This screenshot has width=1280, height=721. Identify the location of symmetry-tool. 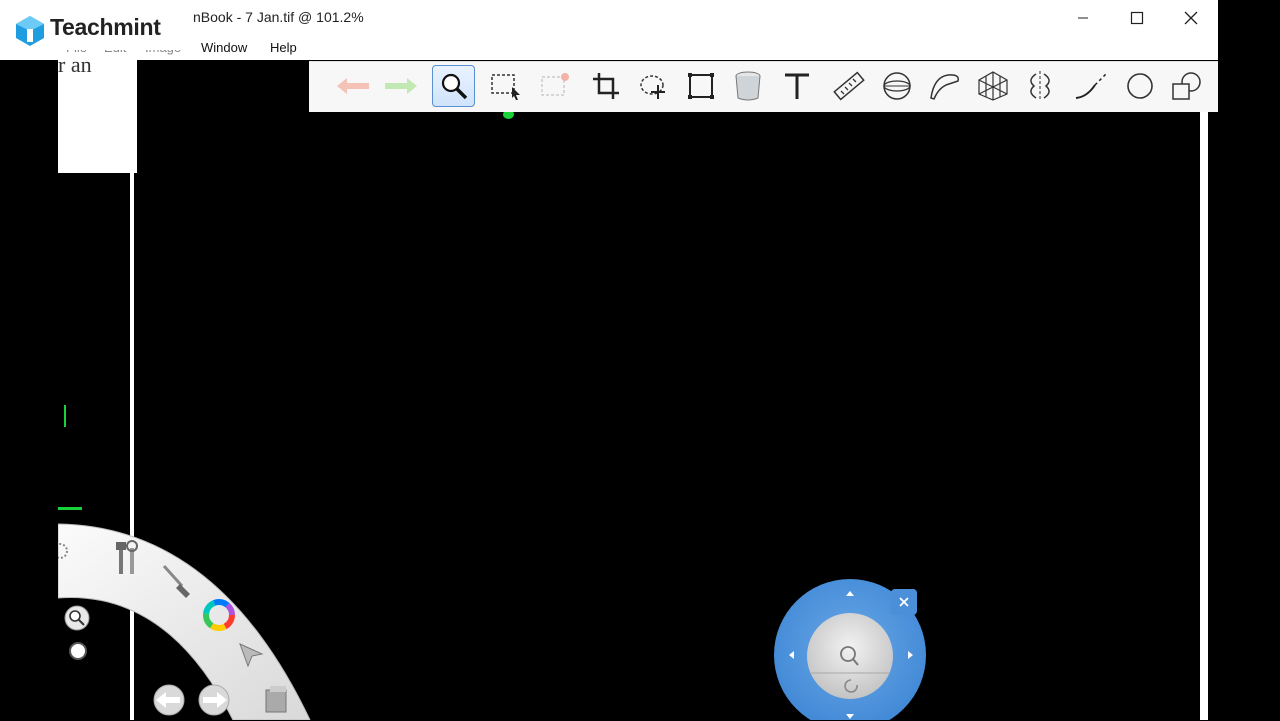
(1040, 86).